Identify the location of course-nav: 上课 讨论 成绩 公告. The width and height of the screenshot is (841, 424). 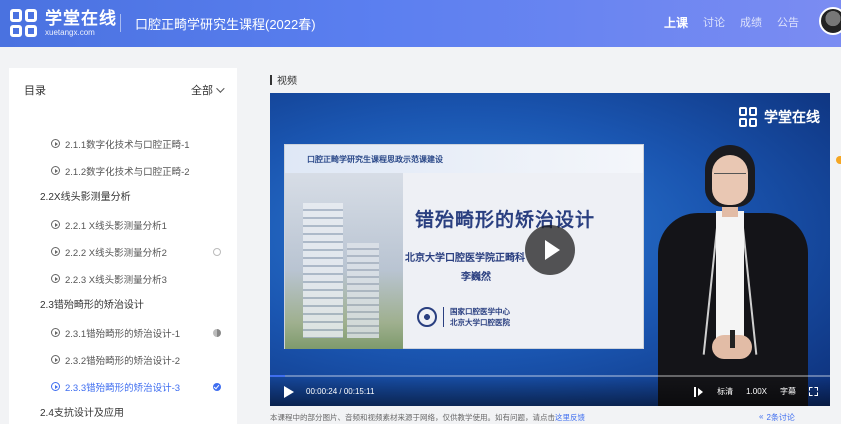
(731, 22).